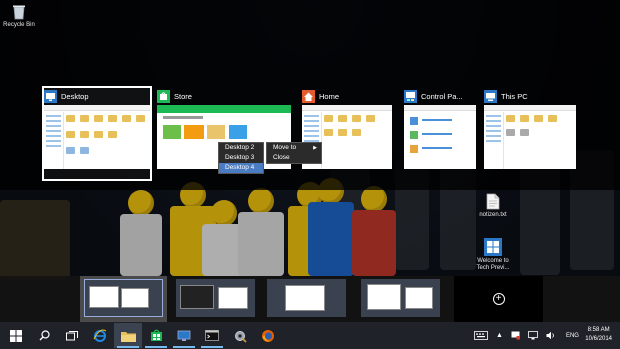 The width and height of the screenshot is (620, 349). What do you see at coordinates (572, 336) in the screenshot?
I see `language-indicator: ENG` at bounding box center [572, 336].